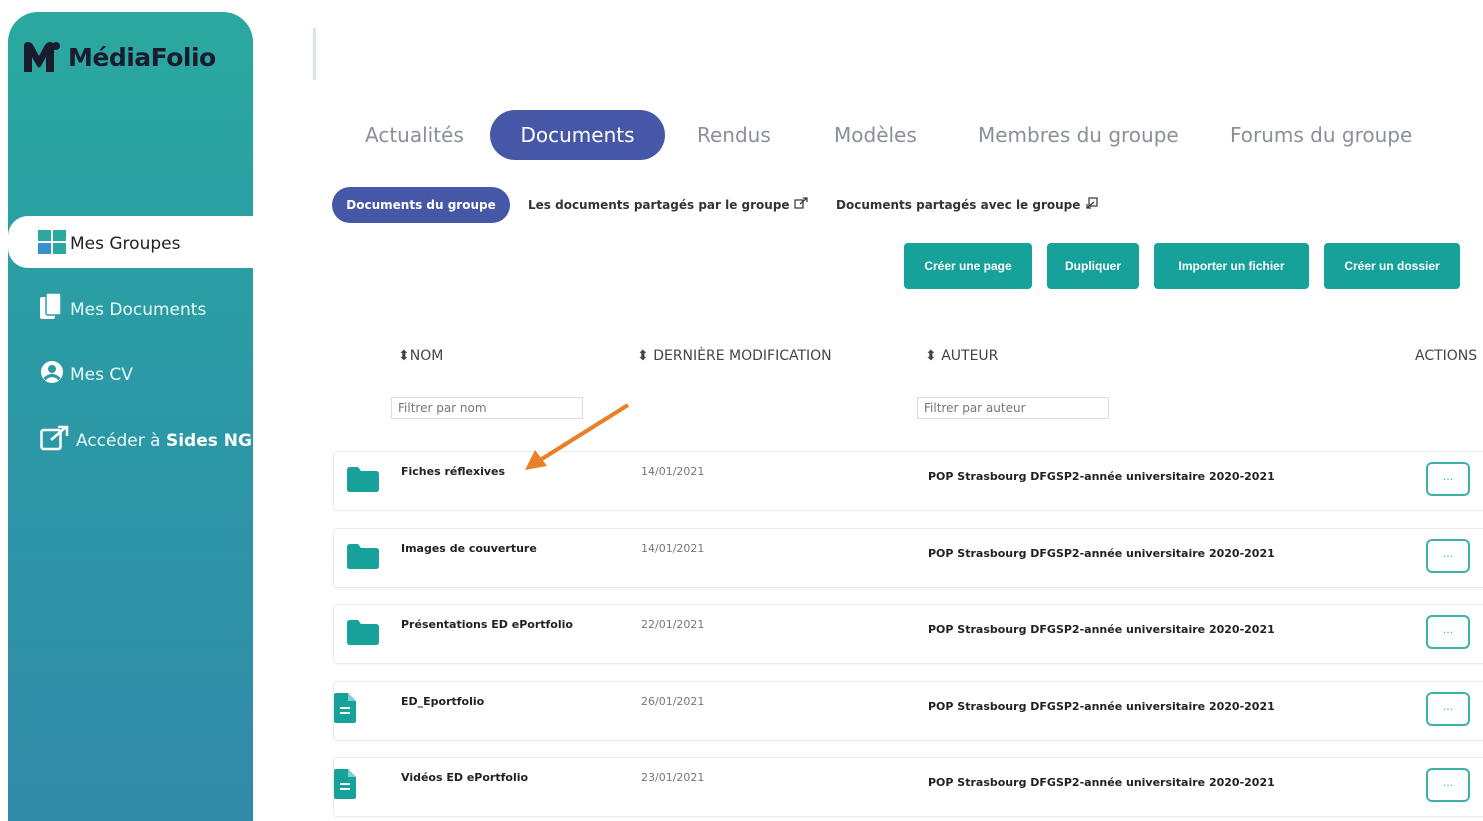 The width and height of the screenshot is (1483, 821). I want to click on documents-icon, so click(52, 309).